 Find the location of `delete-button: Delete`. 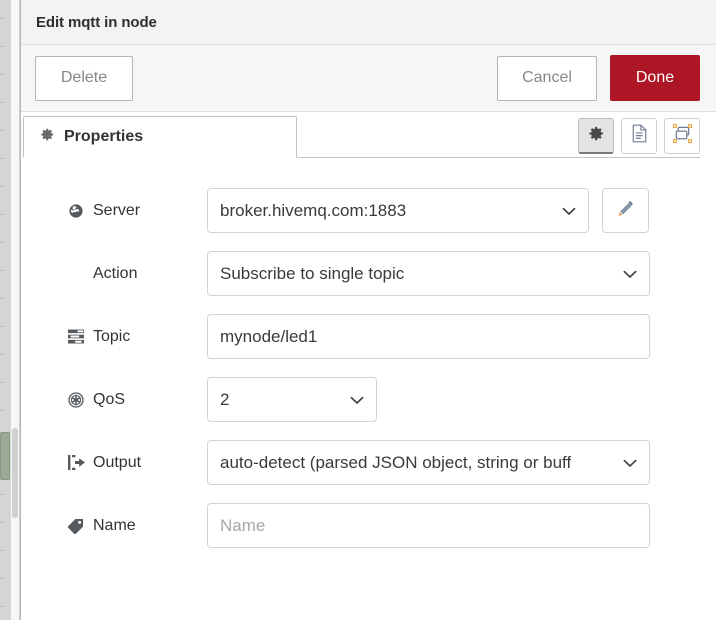

delete-button: Delete is located at coordinates (84, 78).